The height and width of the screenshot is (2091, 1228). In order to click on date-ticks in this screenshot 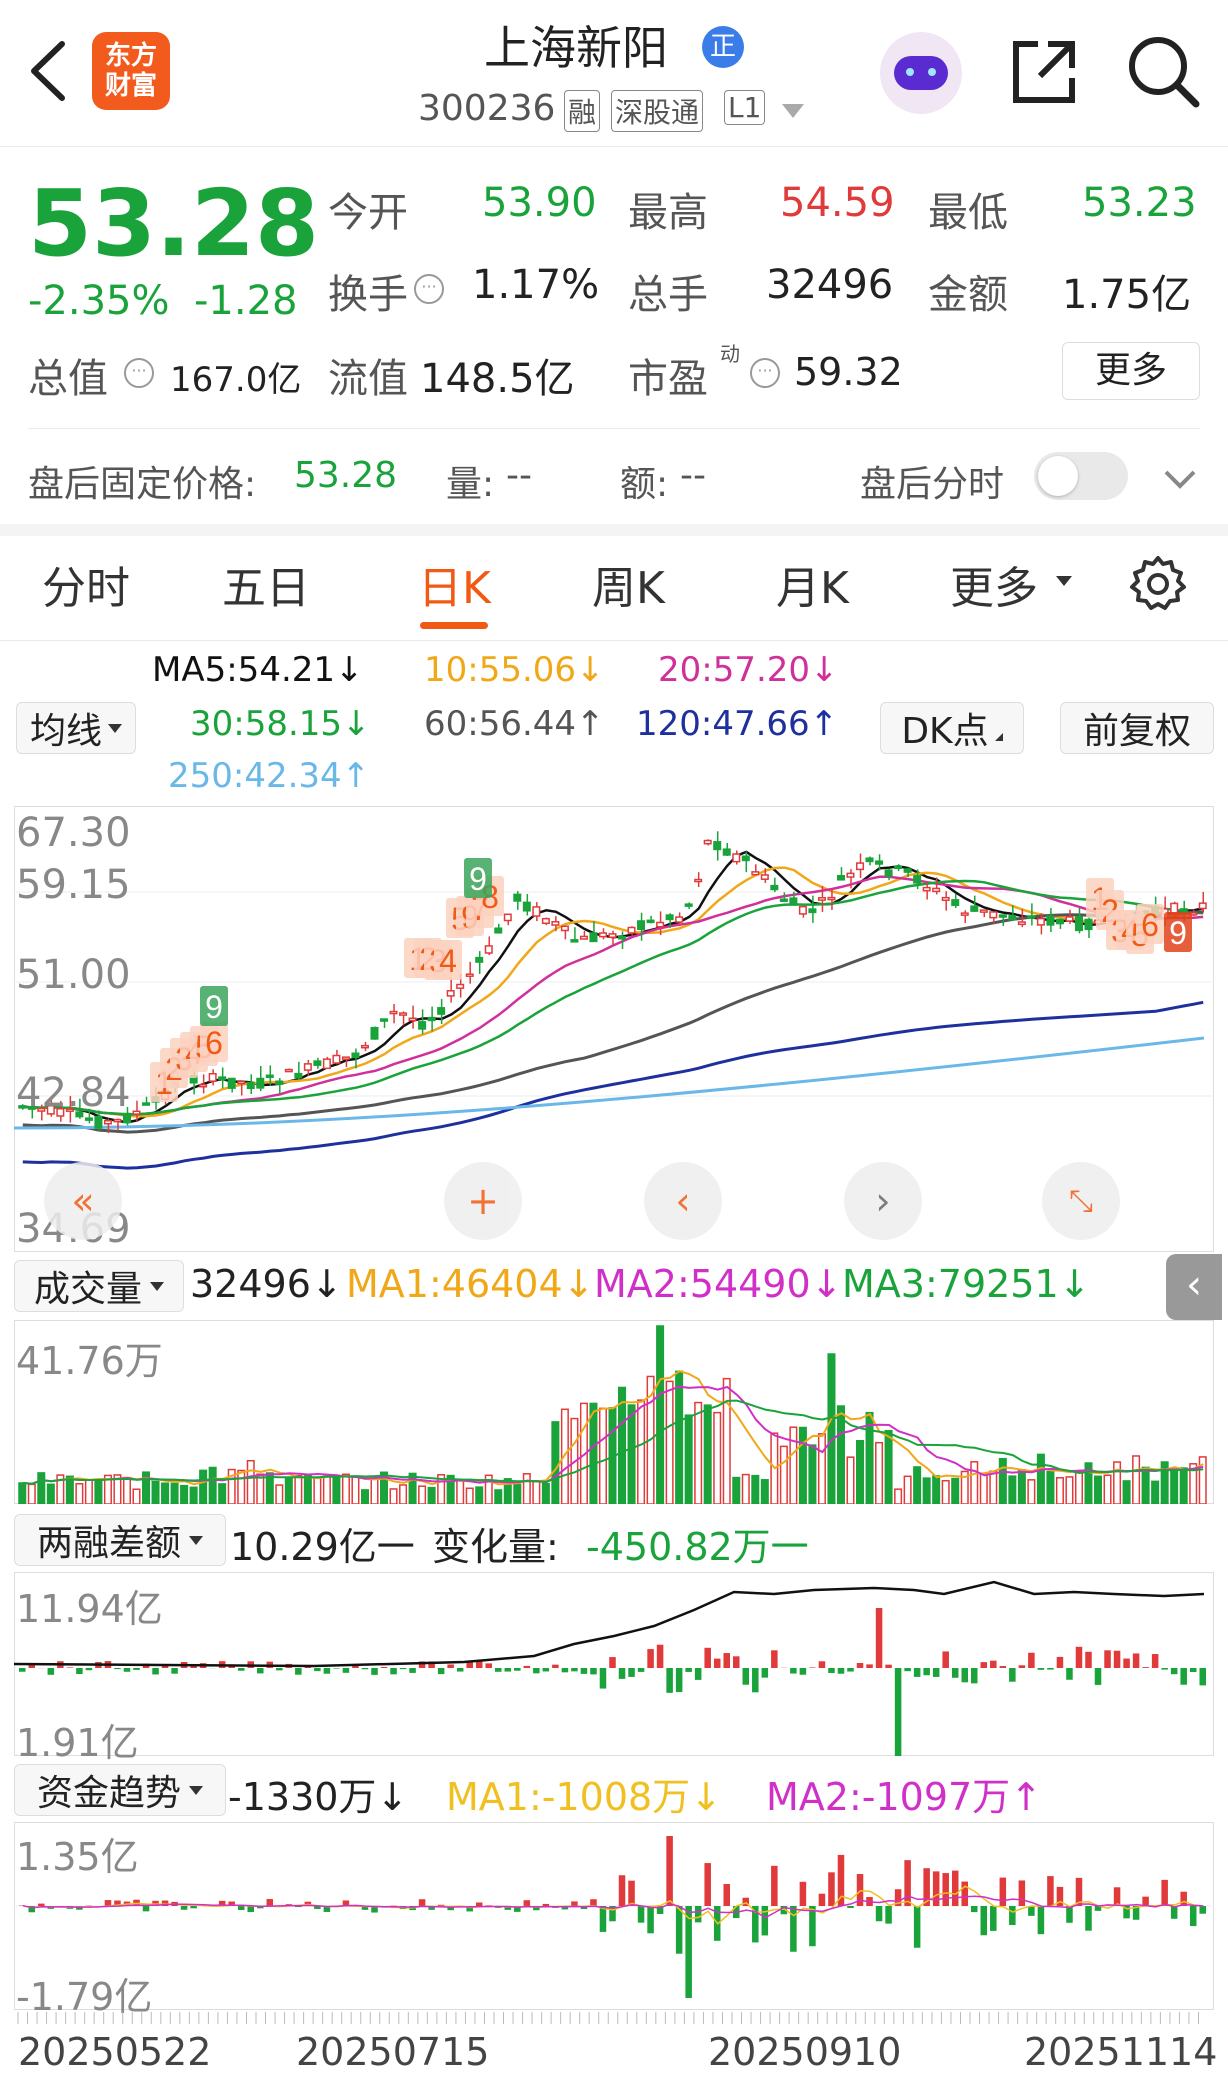, I will do `click(608, 2018)`.